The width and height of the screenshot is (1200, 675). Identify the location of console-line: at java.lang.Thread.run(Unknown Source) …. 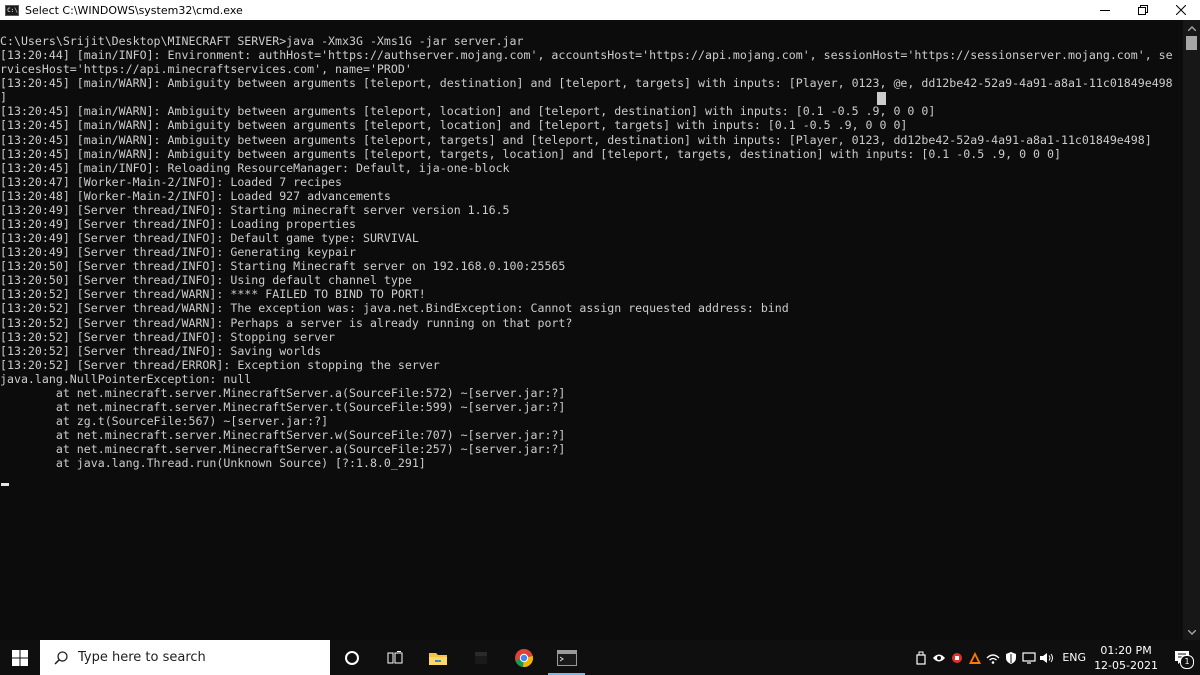
(213, 463).